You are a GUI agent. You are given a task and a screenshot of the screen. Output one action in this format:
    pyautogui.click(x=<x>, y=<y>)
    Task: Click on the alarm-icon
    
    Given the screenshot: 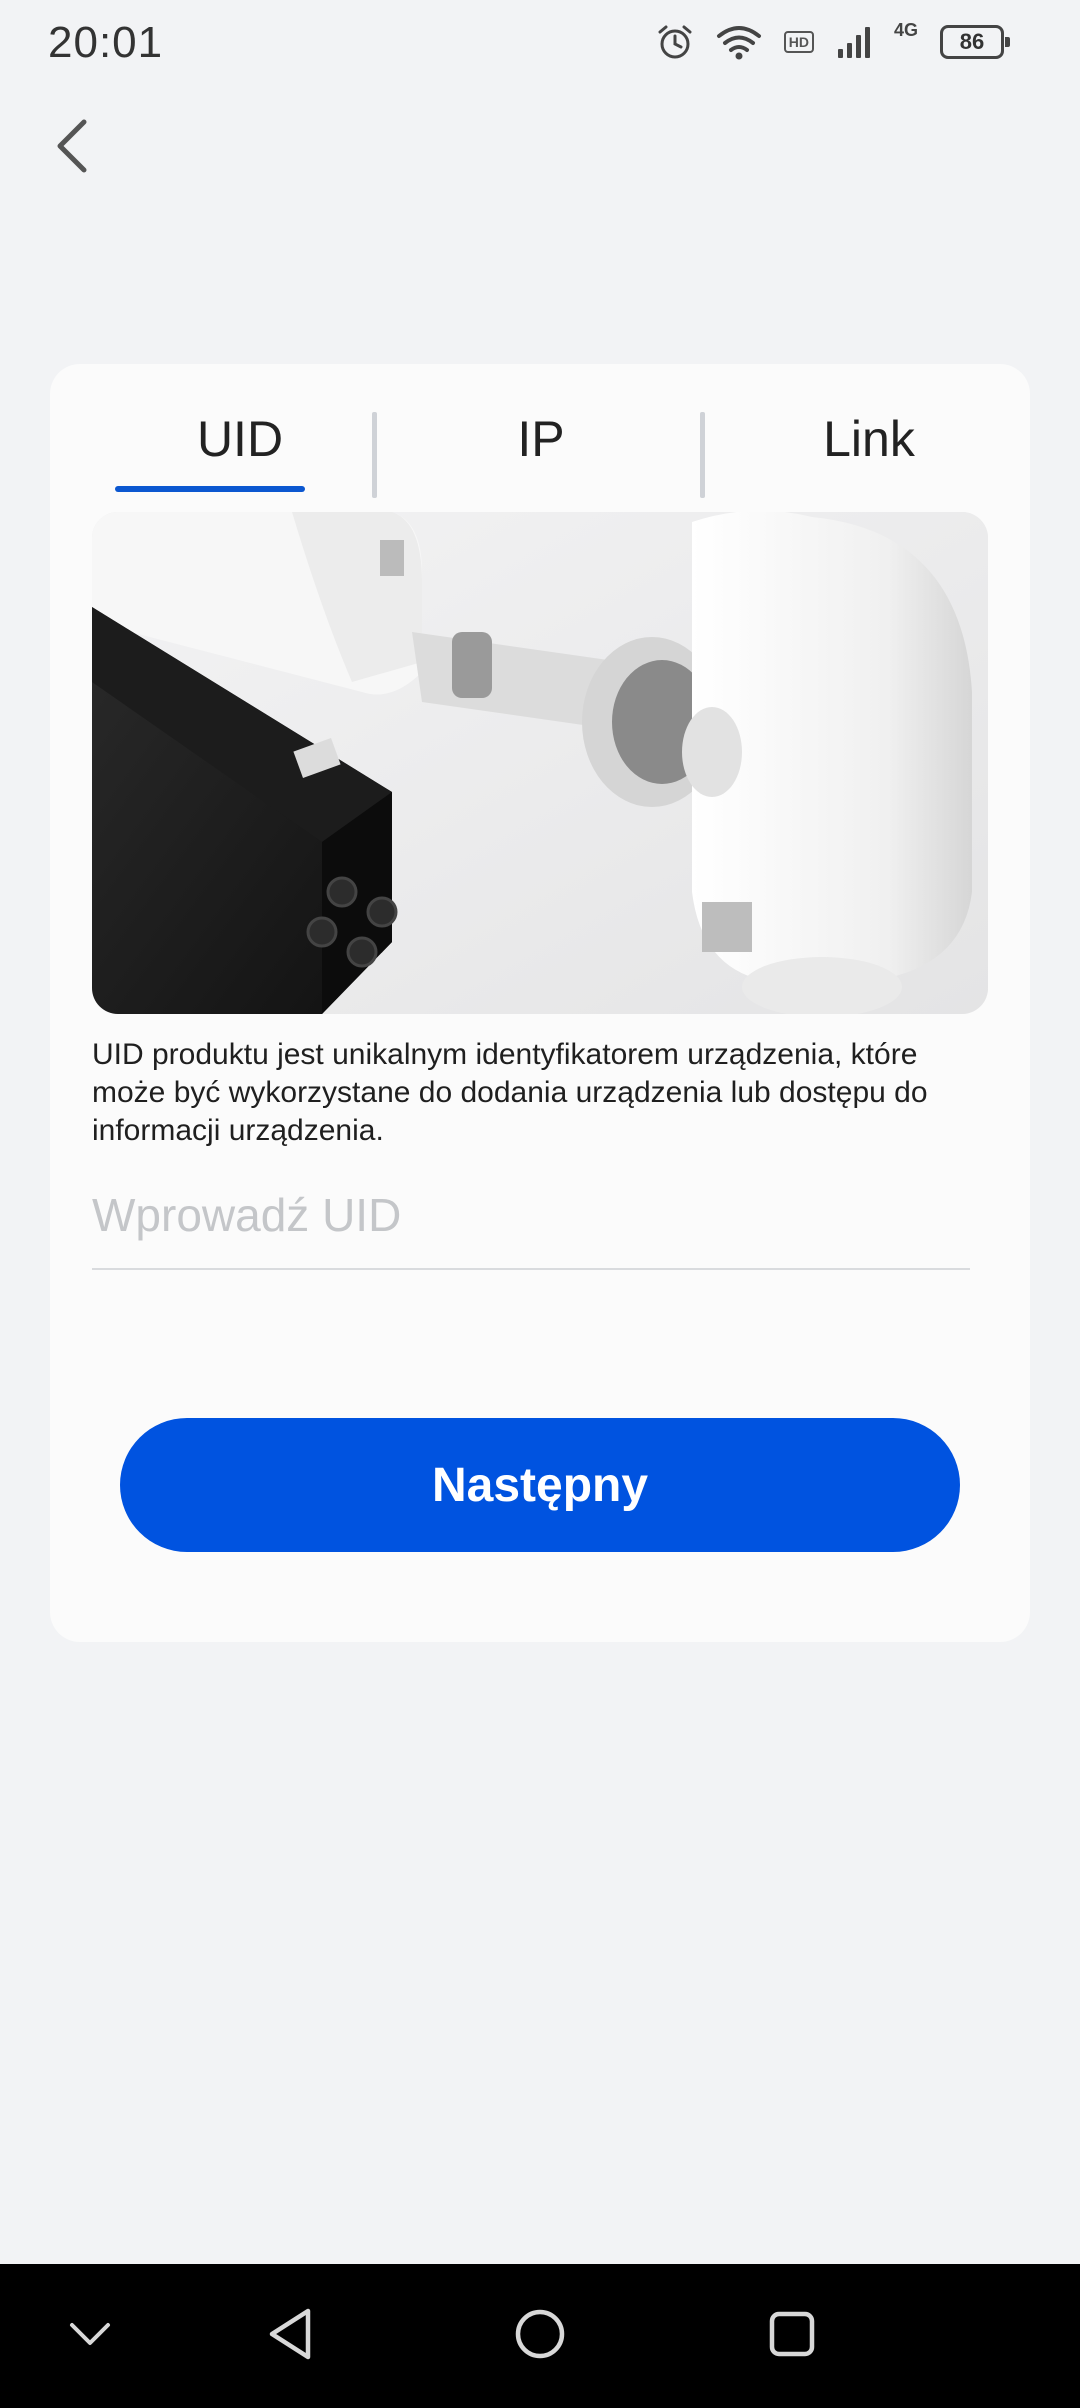 What is the action you would take?
    pyautogui.click(x=675, y=42)
    